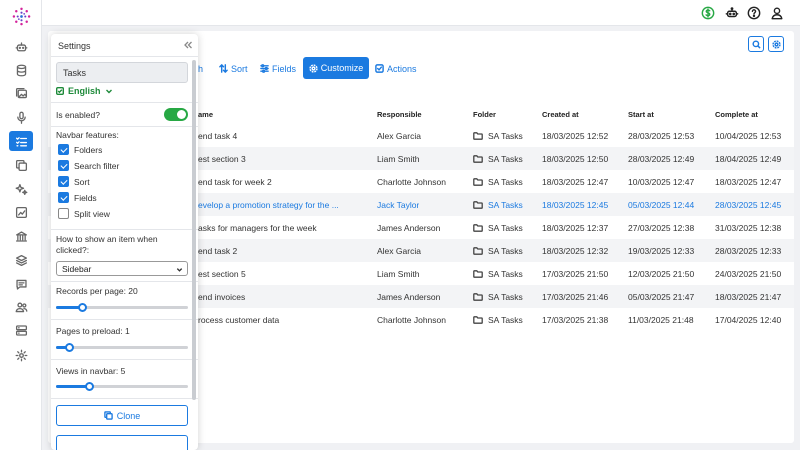 Image resolution: width=800 pixels, height=450 pixels. Describe the element at coordinates (122, 72) in the screenshot. I see `view-name-input` at that location.